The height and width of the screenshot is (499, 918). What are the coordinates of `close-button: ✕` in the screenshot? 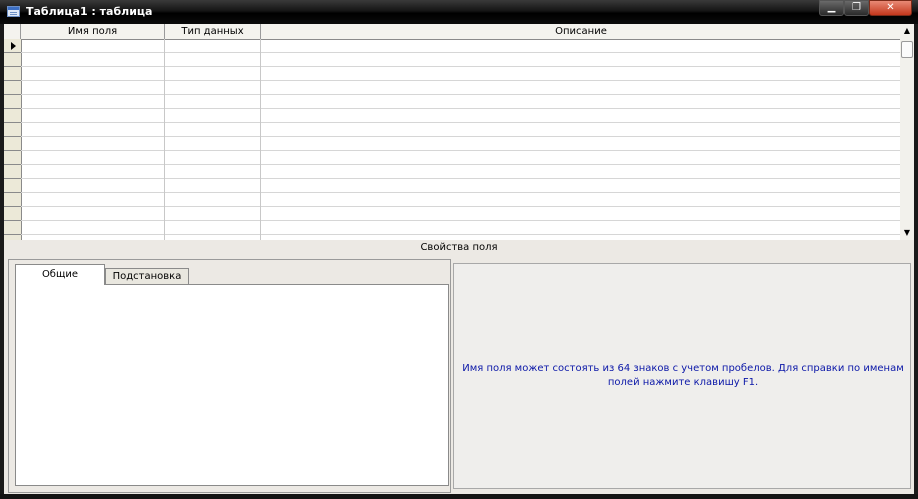 It's located at (890, 8).